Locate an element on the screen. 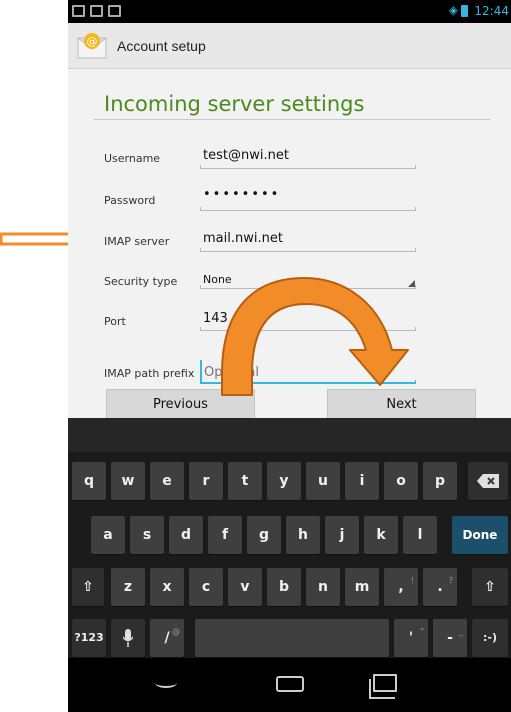  image-notification-icon is located at coordinates (114, 11).